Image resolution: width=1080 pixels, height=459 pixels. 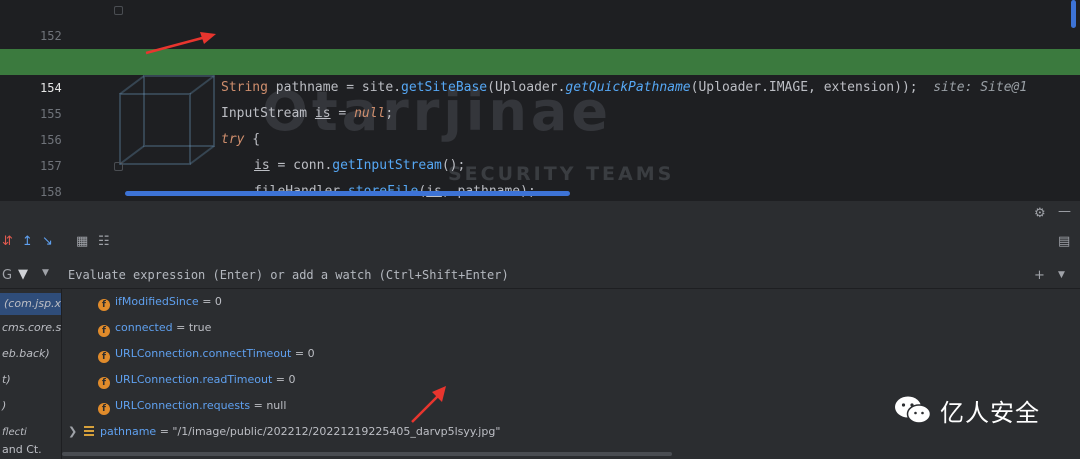 What do you see at coordinates (1039, 275) in the screenshot?
I see `add-watch-button: +` at bounding box center [1039, 275].